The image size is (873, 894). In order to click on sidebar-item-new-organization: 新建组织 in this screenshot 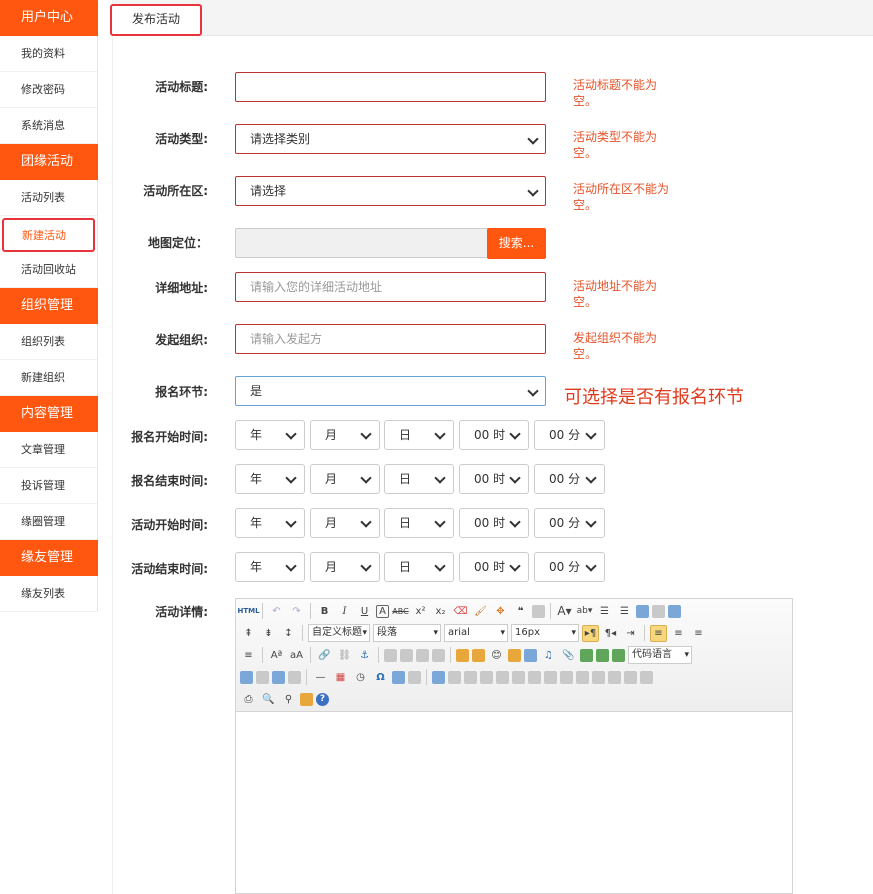, I will do `click(48, 378)`.